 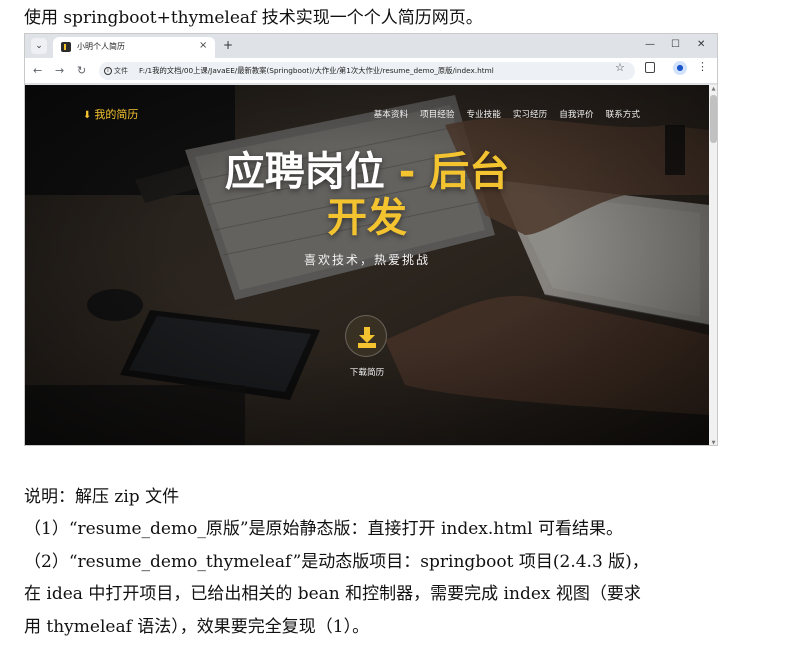 What do you see at coordinates (713, 265) in the screenshot?
I see `page-scrollbar: ▲ ▼` at bounding box center [713, 265].